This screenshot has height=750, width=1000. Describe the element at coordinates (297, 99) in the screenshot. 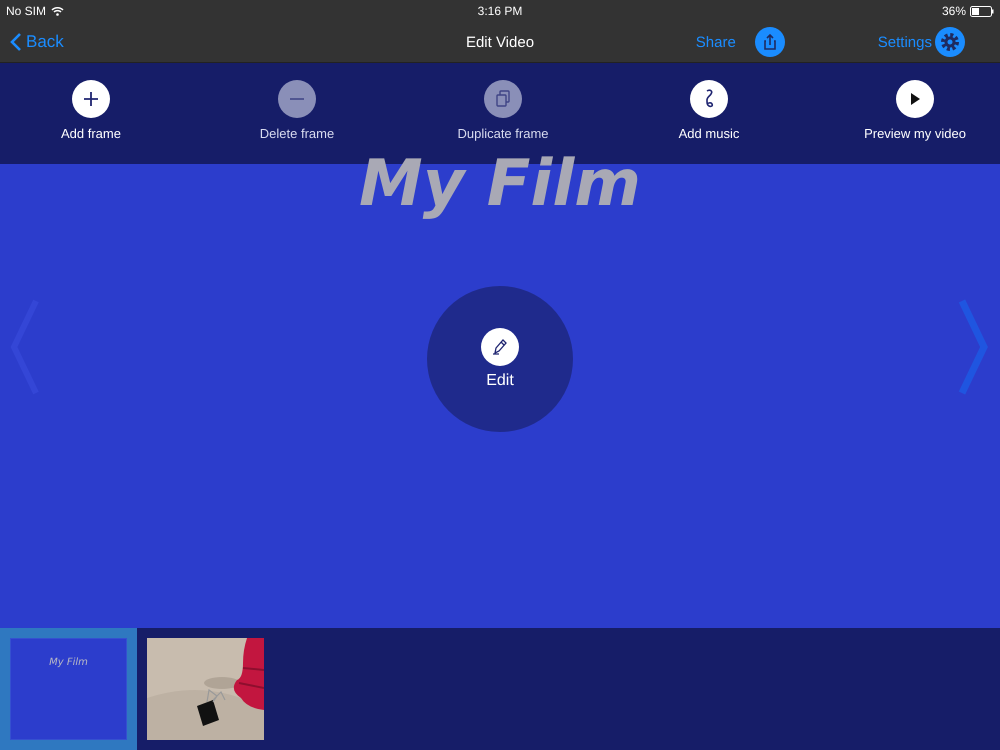

I see `minus-icon` at that location.